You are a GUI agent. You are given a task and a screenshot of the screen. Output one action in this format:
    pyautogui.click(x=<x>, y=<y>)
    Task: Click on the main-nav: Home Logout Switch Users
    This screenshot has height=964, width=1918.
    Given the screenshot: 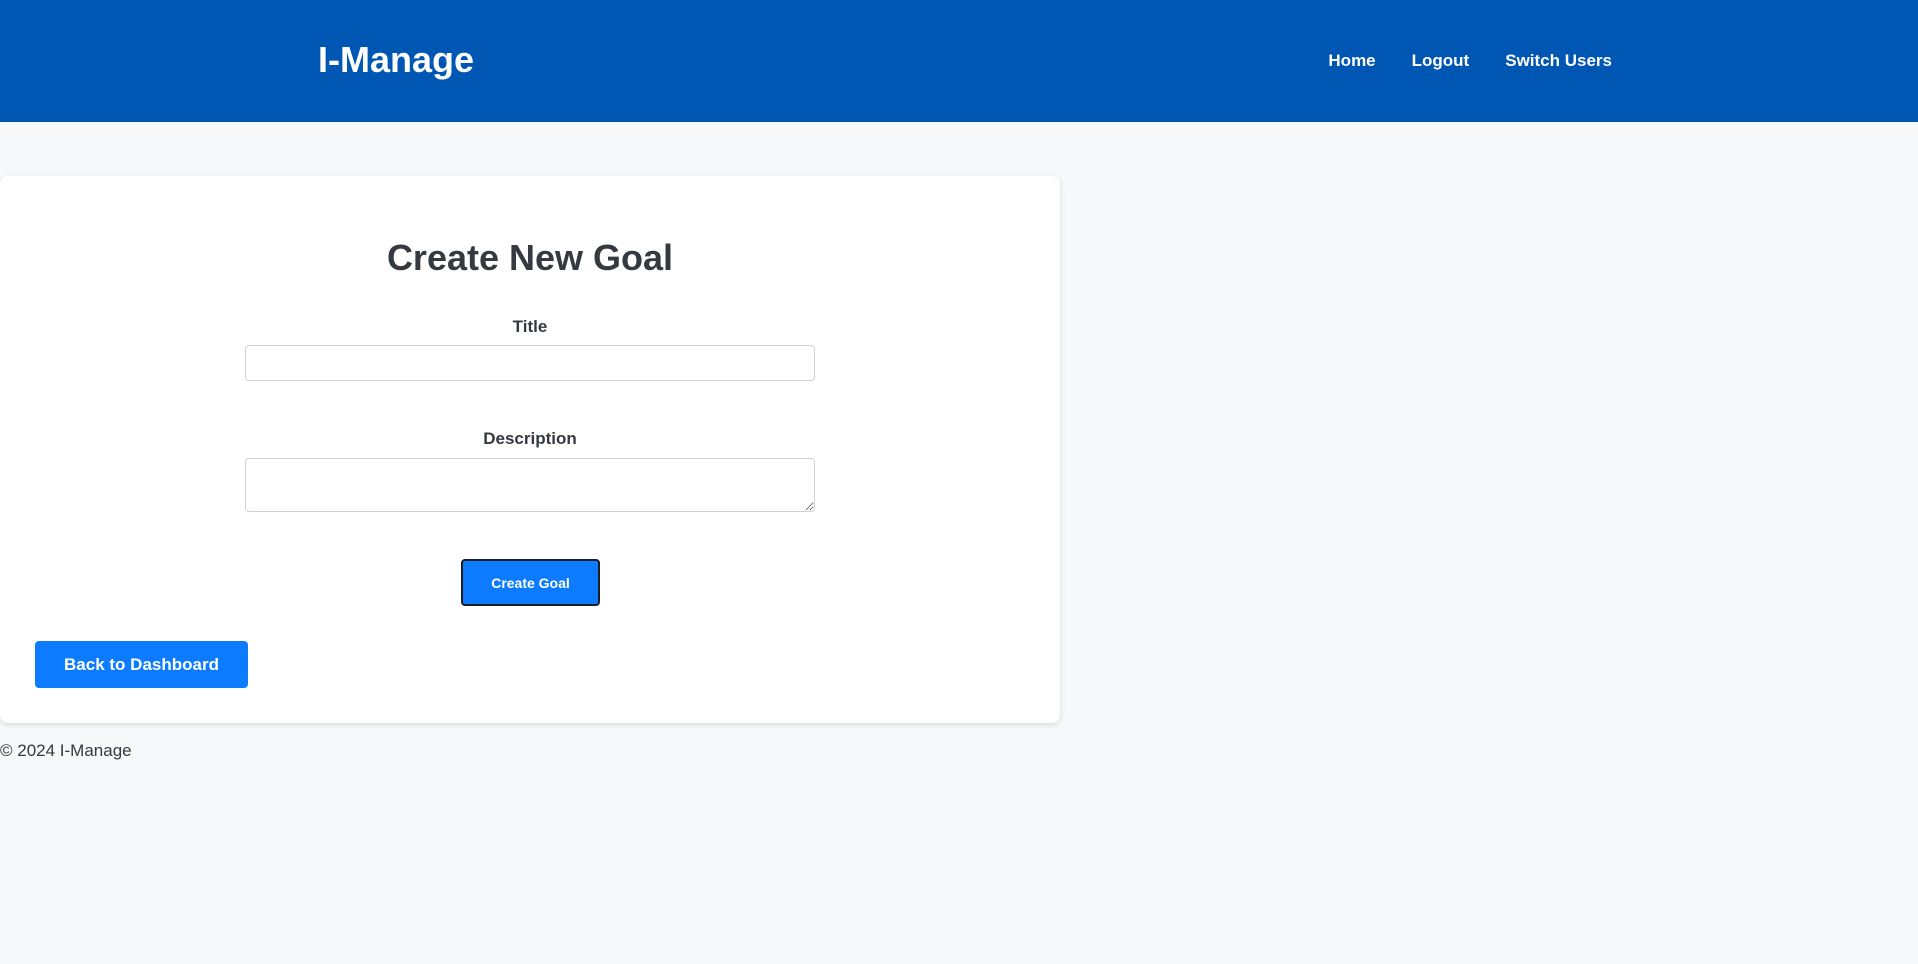 What is the action you would take?
    pyautogui.click(x=1470, y=61)
    